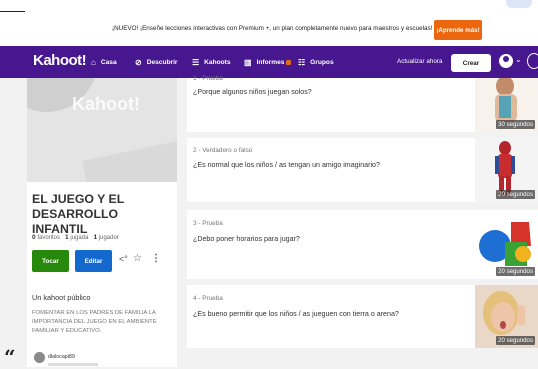 Image resolution: width=538 pixels, height=369 pixels. I want to click on nav-item-label: Kahoots, so click(217, 62).